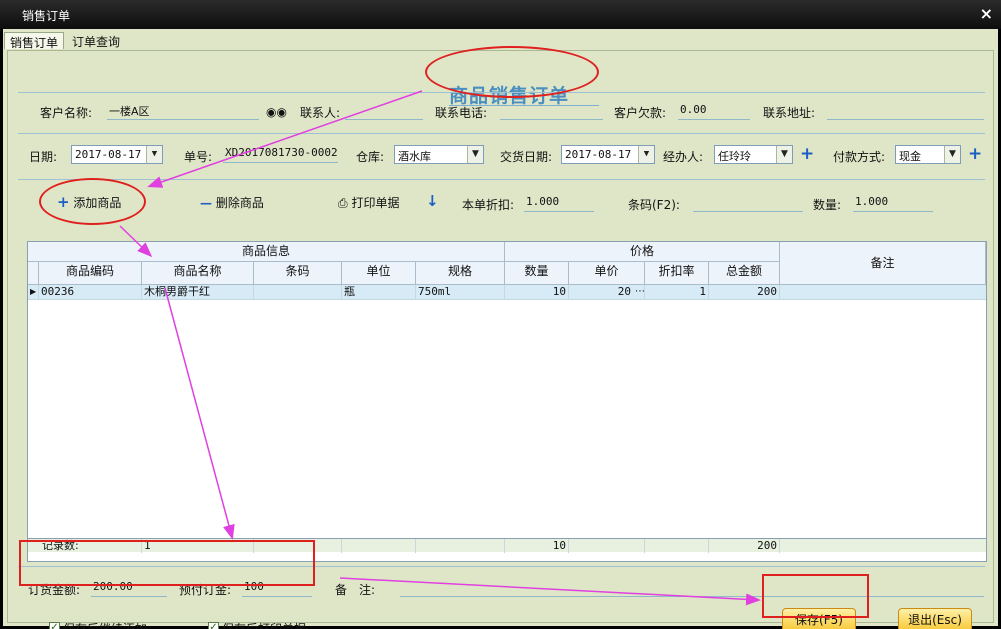 This screenshot has width=1001, height=629. What do you see at coordinates (43, 157) in the screenshot?
I see `date-label: 日期:` at bounding box center [43, 157].